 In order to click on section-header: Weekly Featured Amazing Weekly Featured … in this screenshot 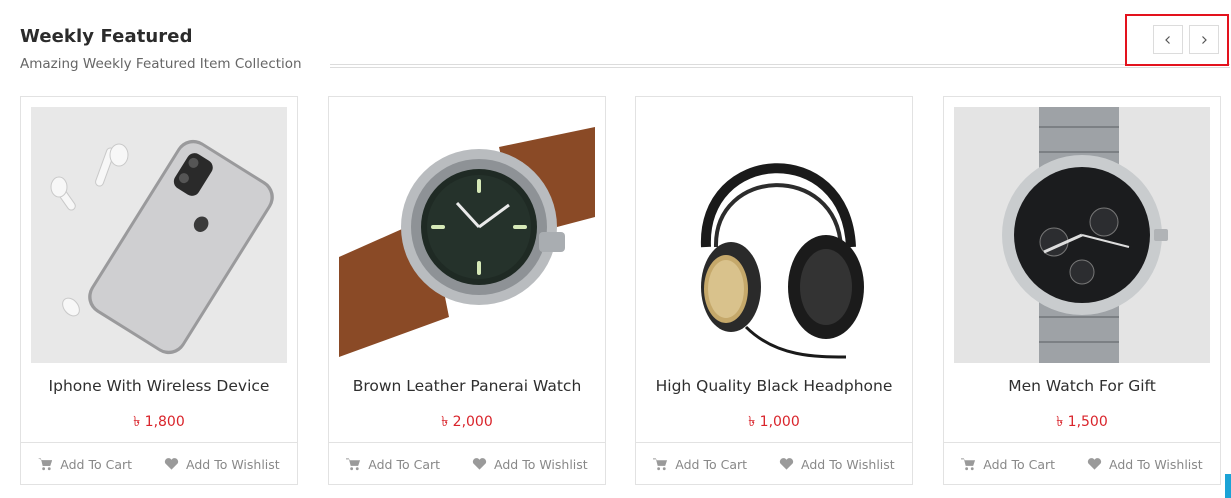, I will do `click(625, 51)`.